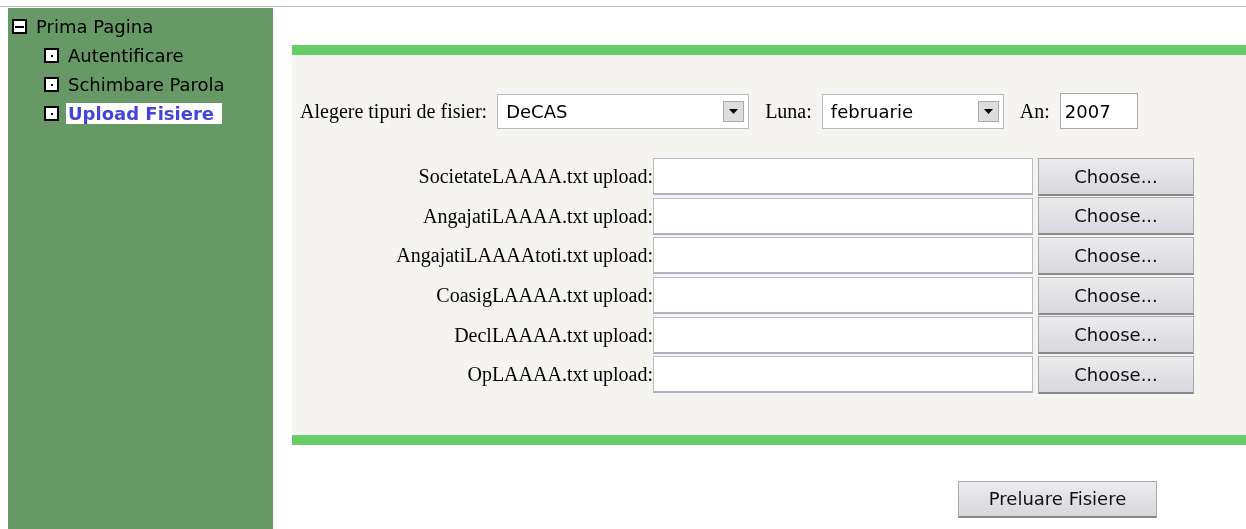 This screenshot has width=1246, height=529. I want to click on field-label: An:, so click(1034, 111).